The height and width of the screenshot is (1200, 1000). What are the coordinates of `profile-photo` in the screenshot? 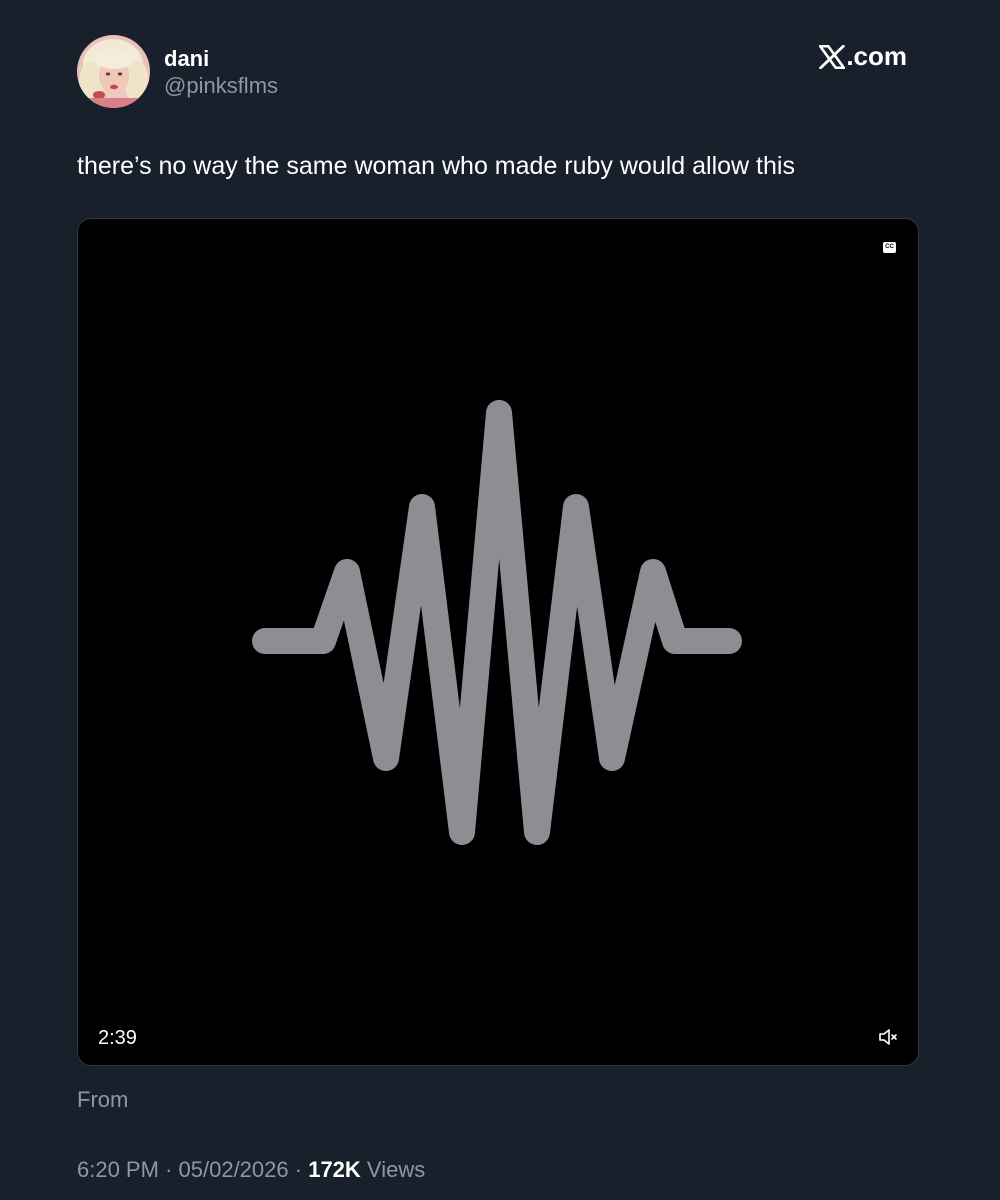 It's located at (113, 71).